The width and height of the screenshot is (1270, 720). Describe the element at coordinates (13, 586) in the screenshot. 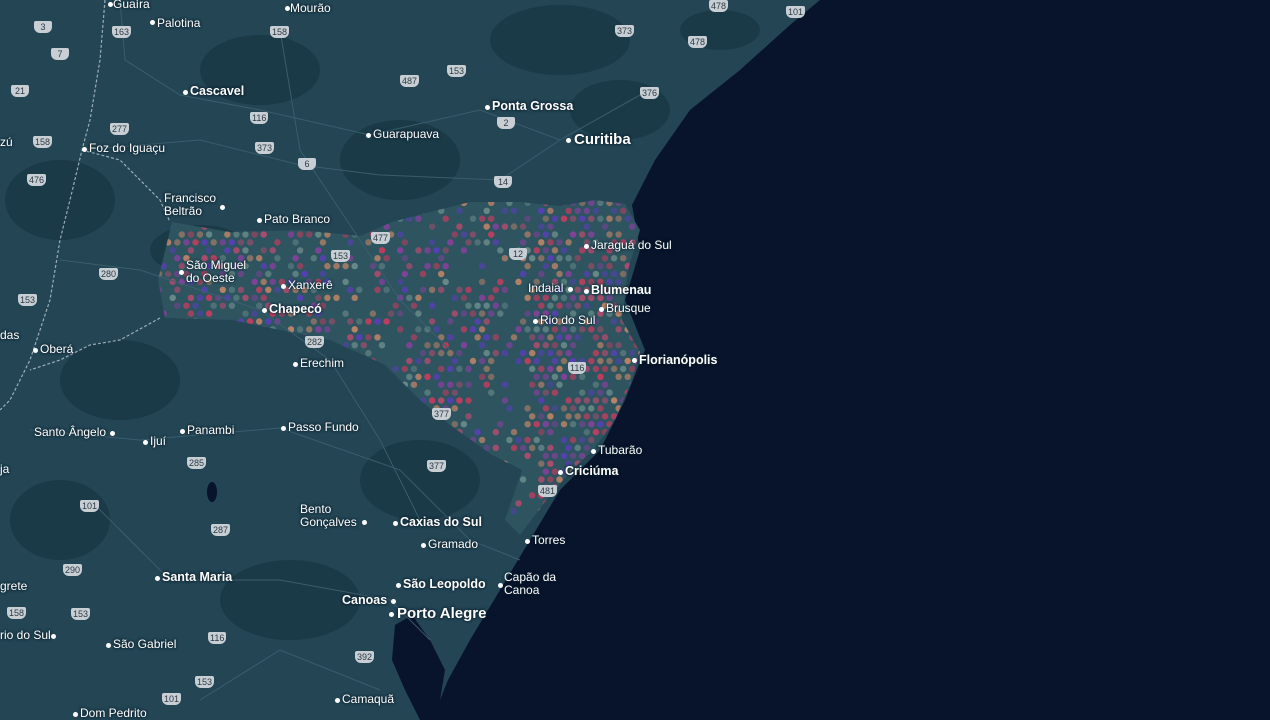

I see `city-label-grete: grete` at that location.